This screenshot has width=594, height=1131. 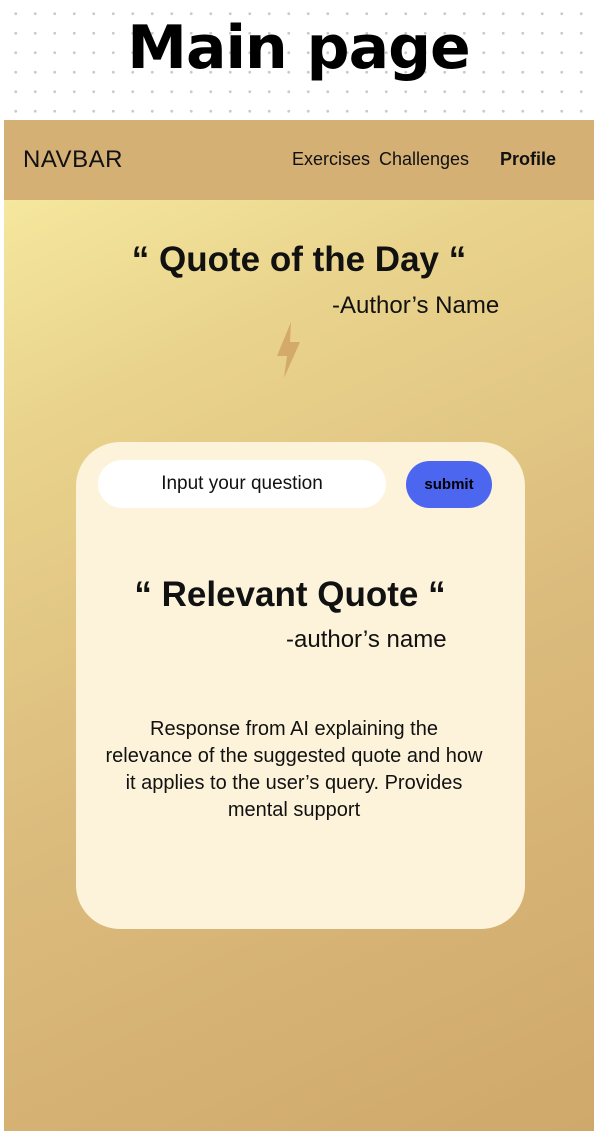 What do you see at coordinates (331, 159) in the screenshot?
I see `nav-link-exercises: Exercises` at bounding box center [331, 159].